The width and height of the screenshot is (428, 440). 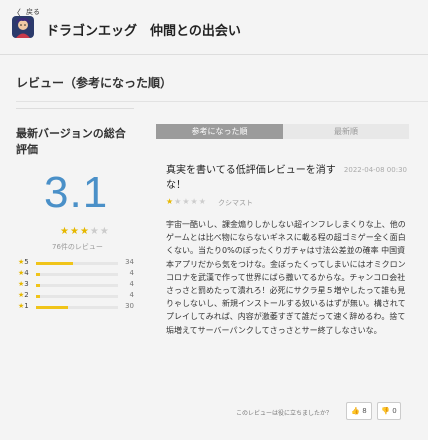 What do you see at coordinates (76, 192) in the screenshot?
I see `average-score: 3.1` at bounding box center [76, 192].